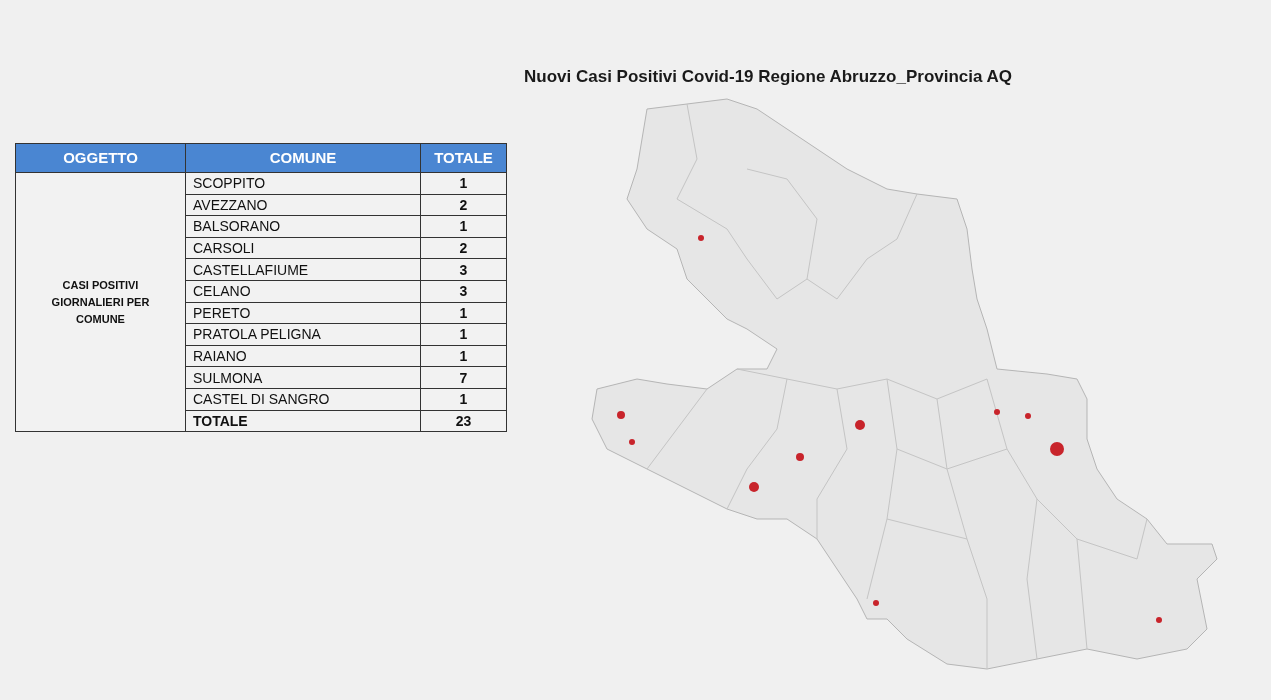  I want to click on map-title: Nuovi Casi Positivi Covid-19 Regione Abruzzo_Provincia AQ, so click(769, 77).